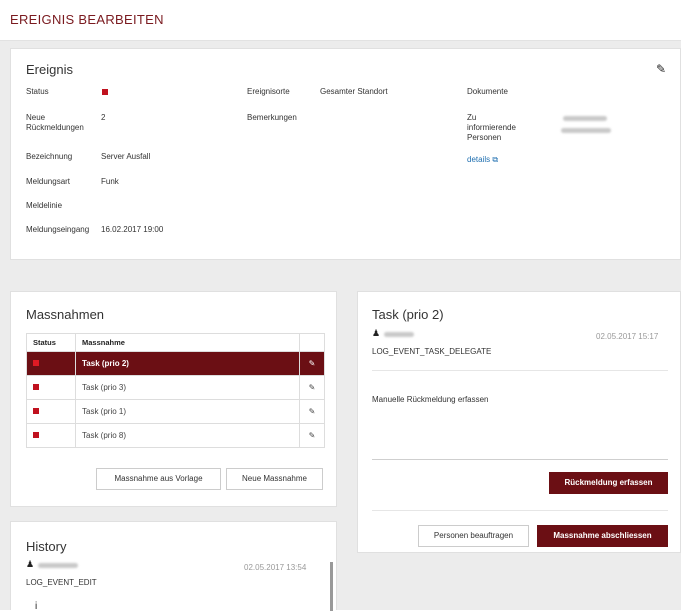  I want to click on table-row: Task (prio 8) ✎, so click(175, 435).